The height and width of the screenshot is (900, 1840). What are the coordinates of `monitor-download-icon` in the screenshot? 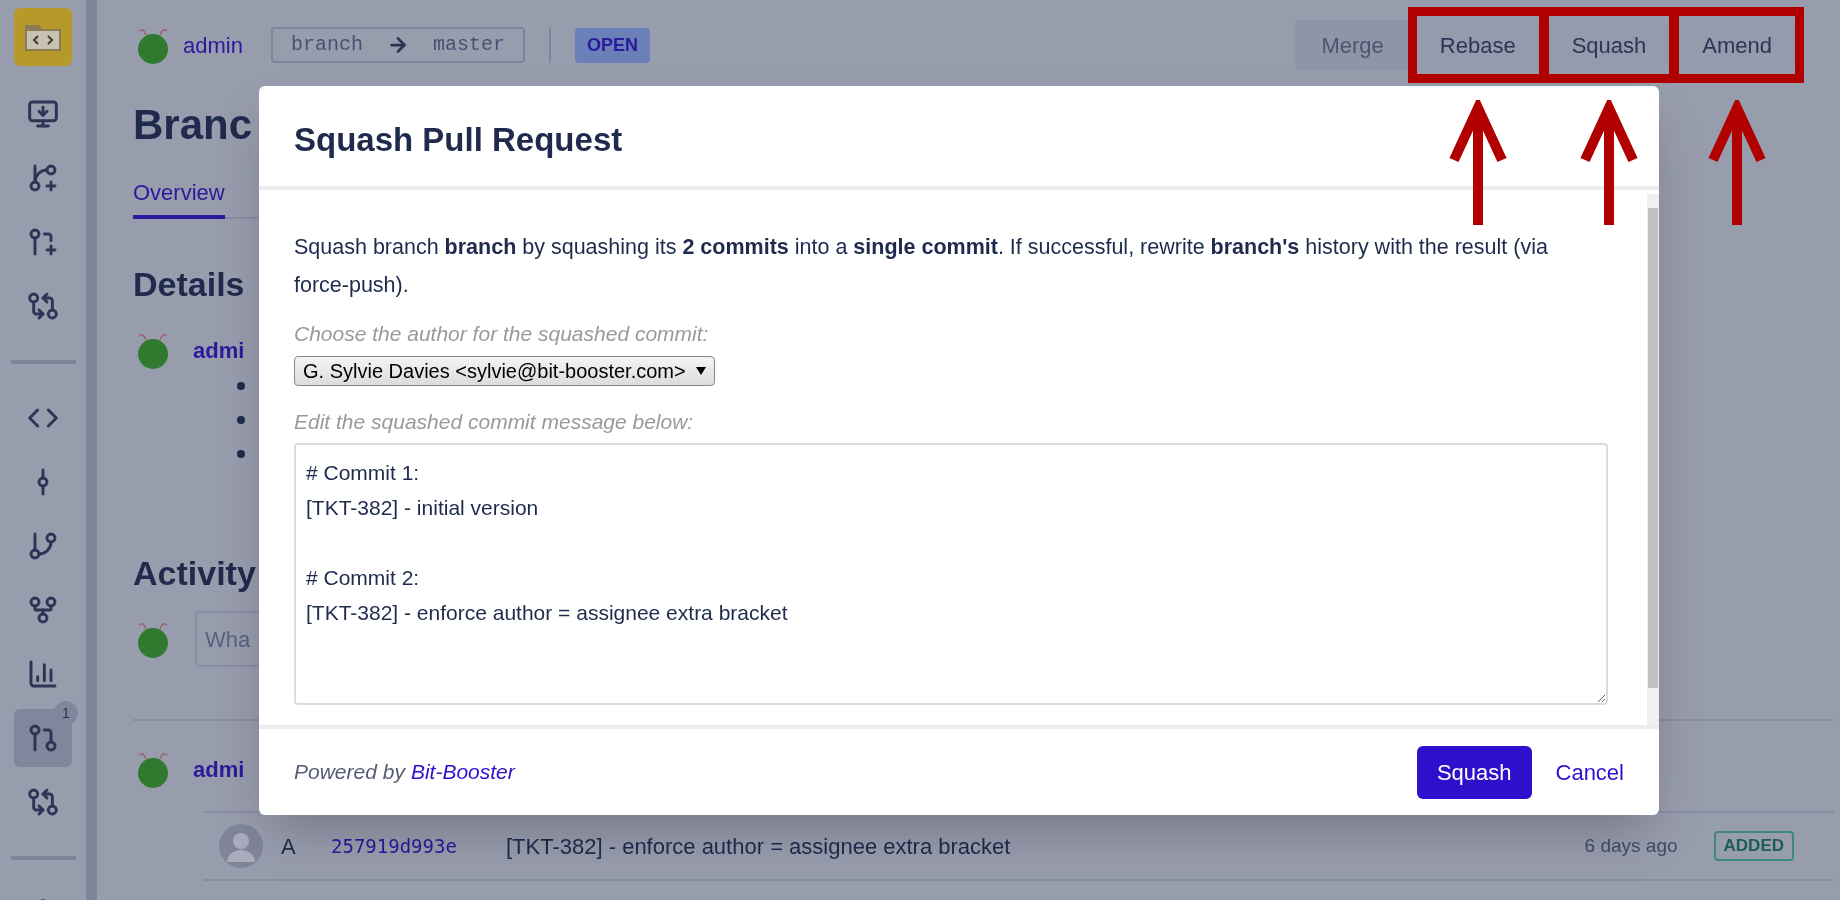 It's located at (43, 114).